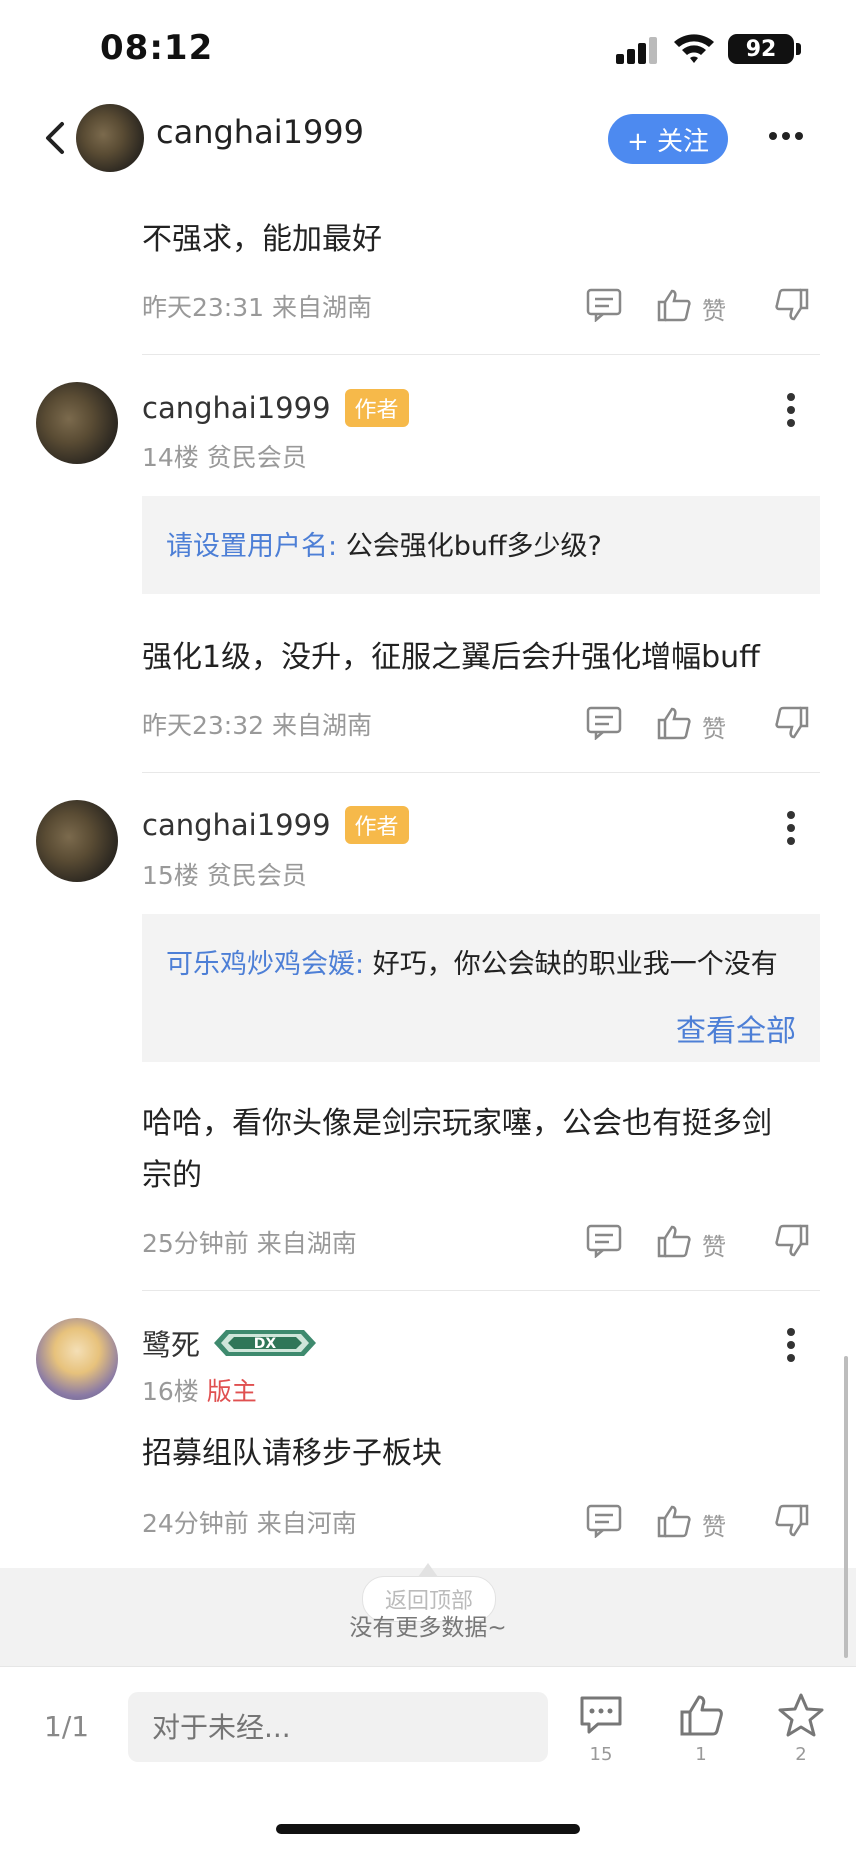 The width and height of the screenshot is (856, 1853). Describe the element at coordinates (846, 1507) in the screenshot. I see `scrollbar-thumb` at that location.